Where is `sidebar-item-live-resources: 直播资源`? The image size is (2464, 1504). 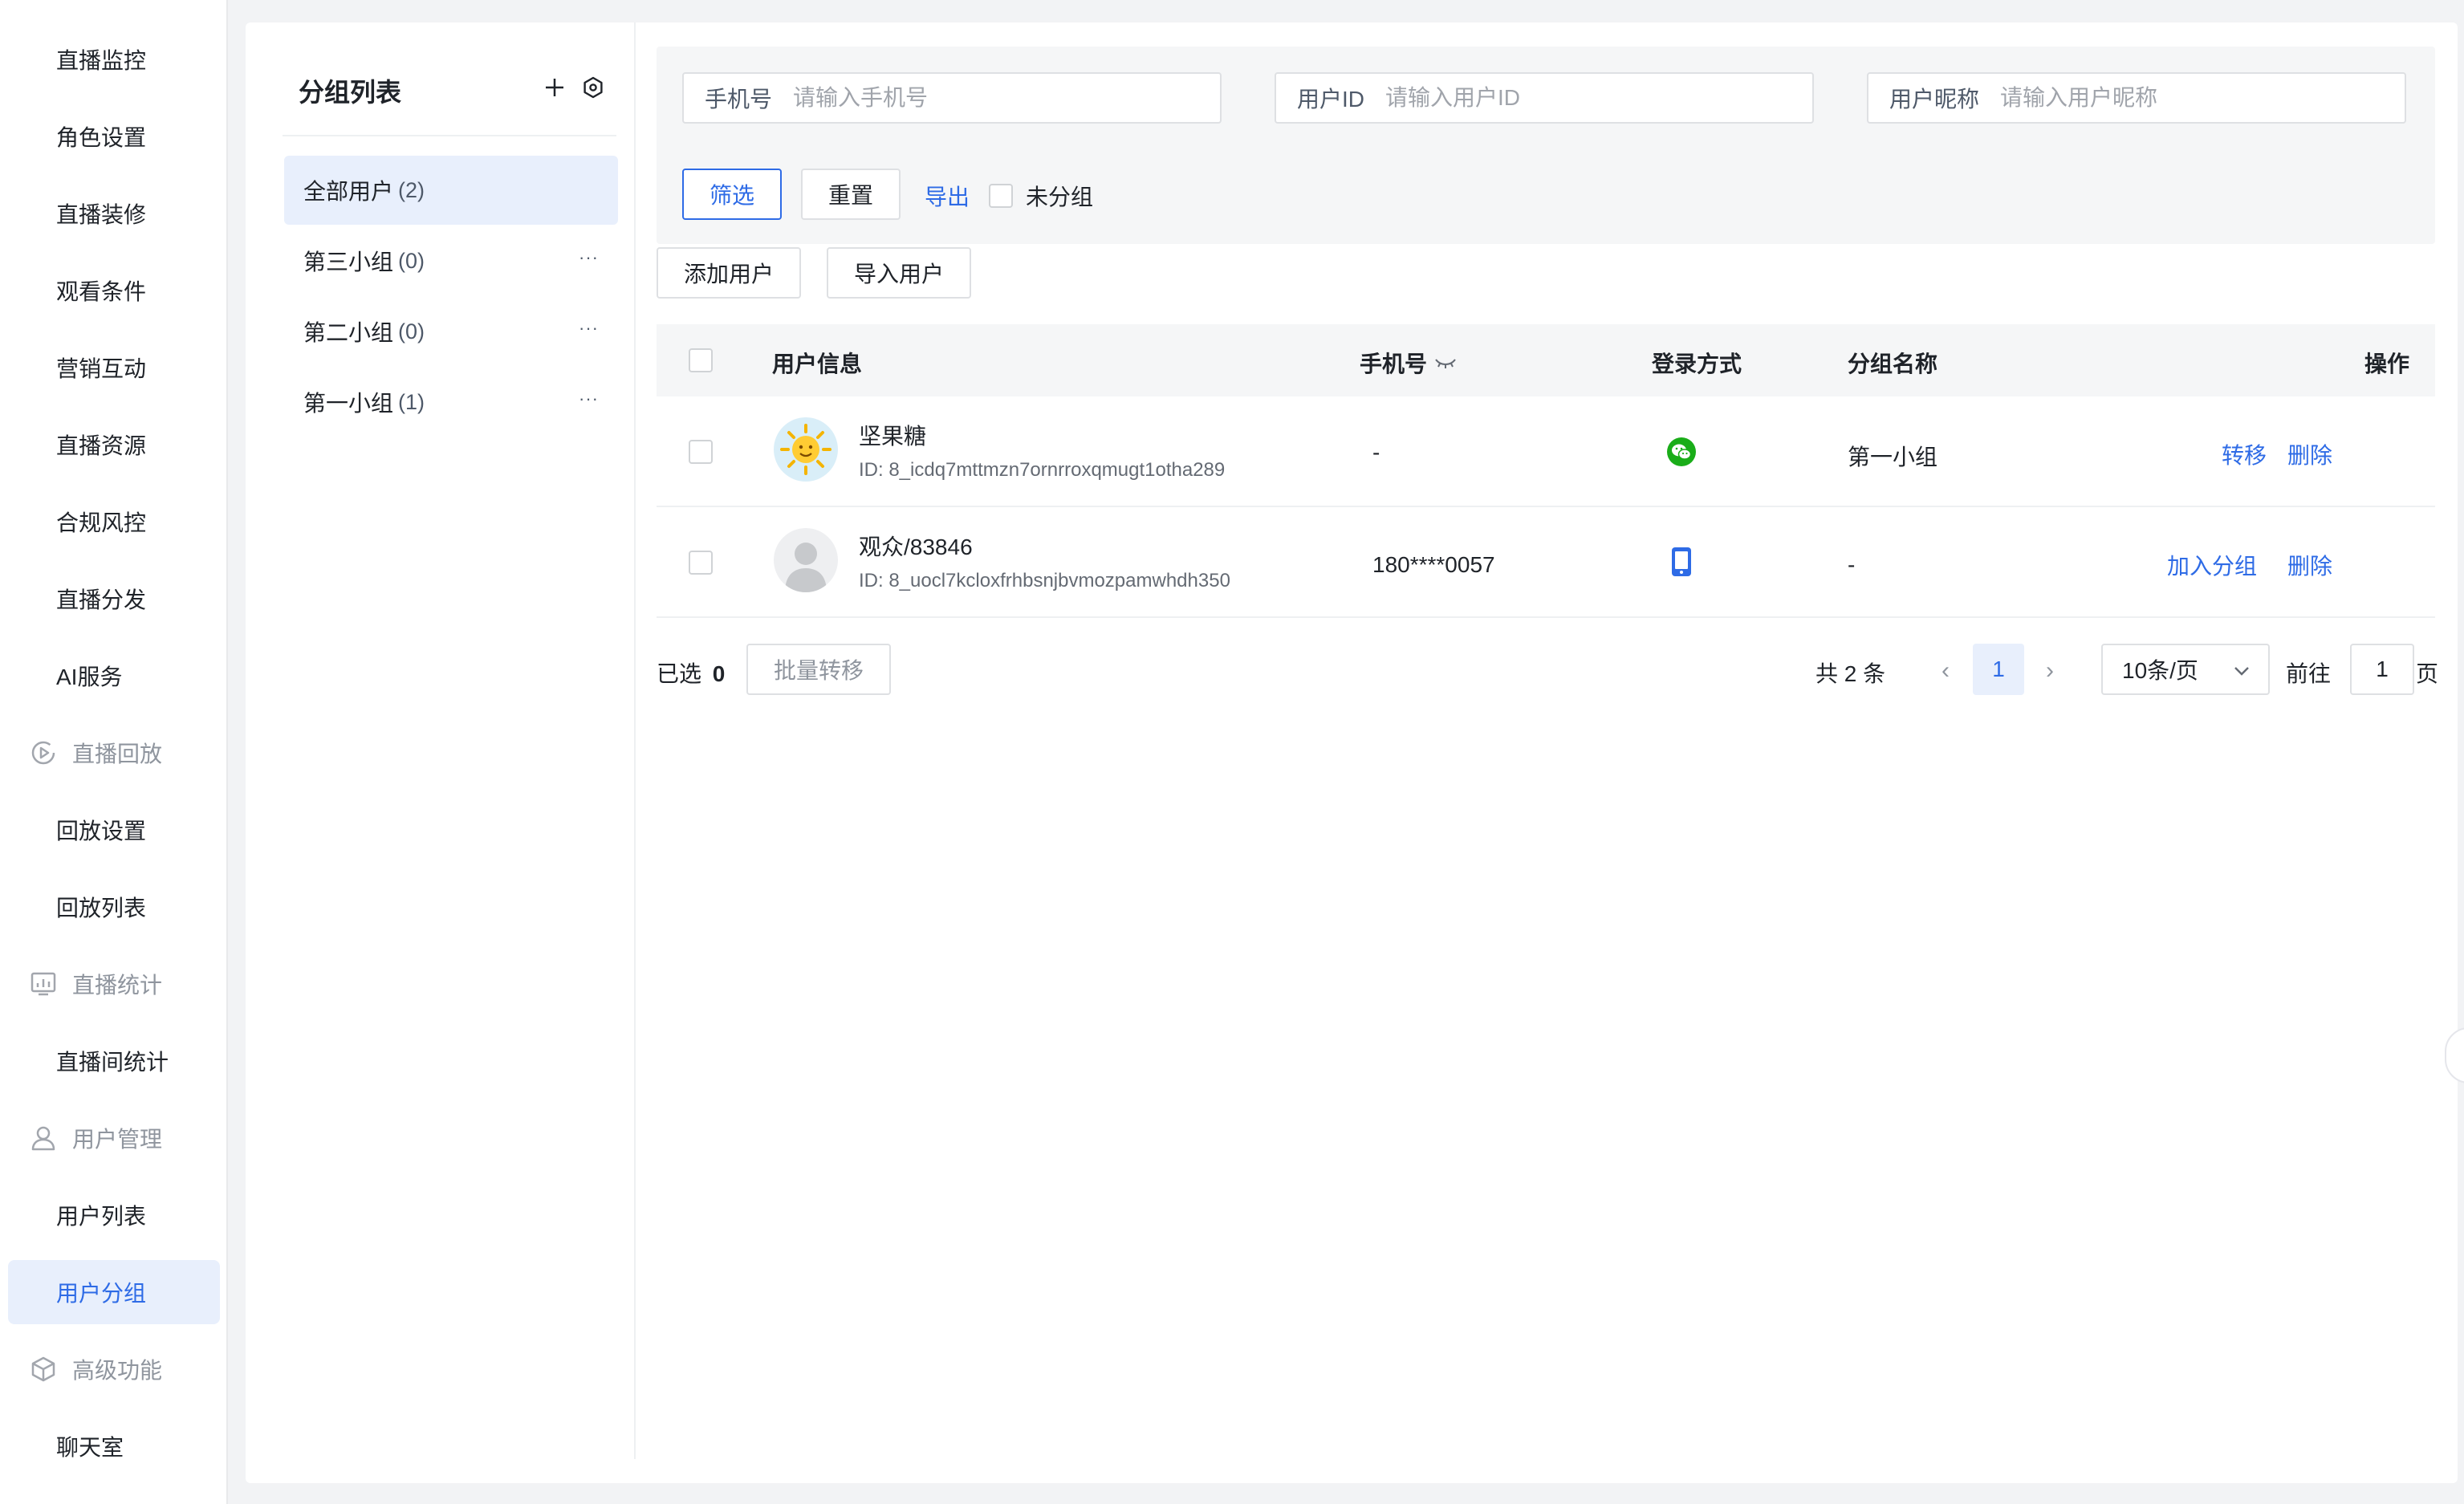 sidebar-item-live-resources: 直播资源 is located at coordinates (114, 445).